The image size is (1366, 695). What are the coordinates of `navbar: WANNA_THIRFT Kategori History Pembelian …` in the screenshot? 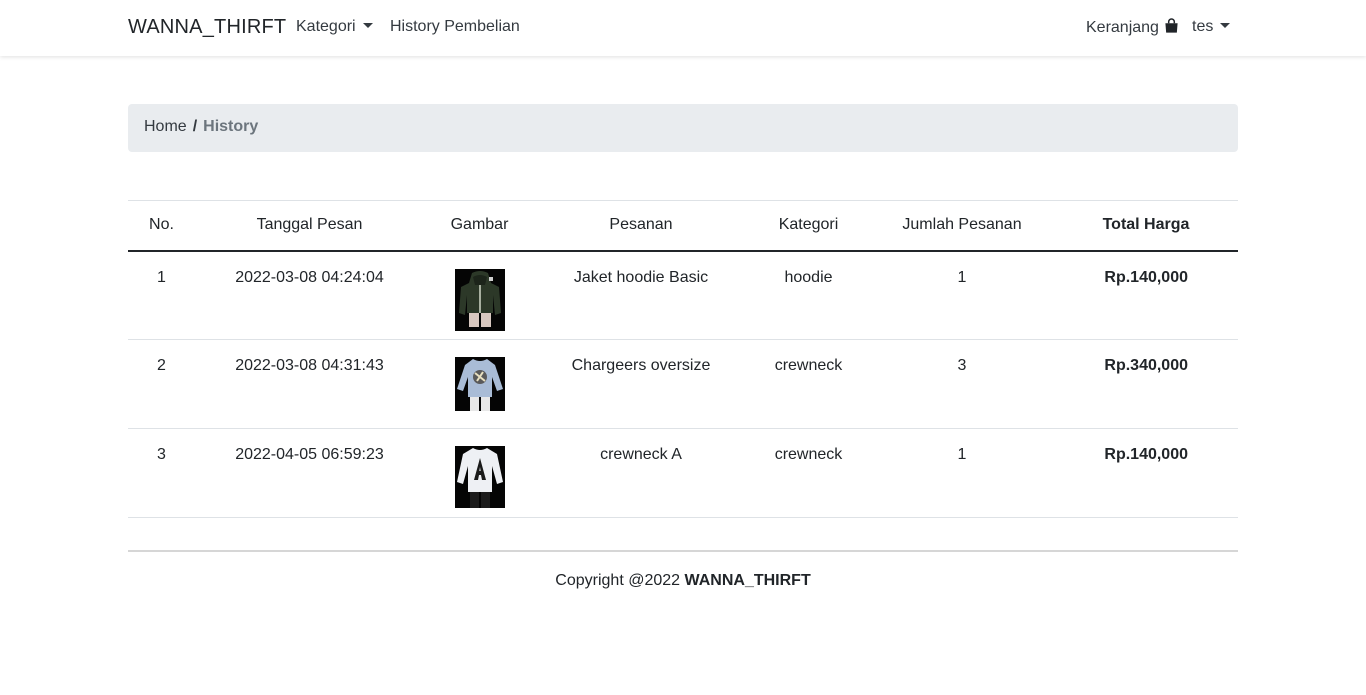 It's located at (683, 28).